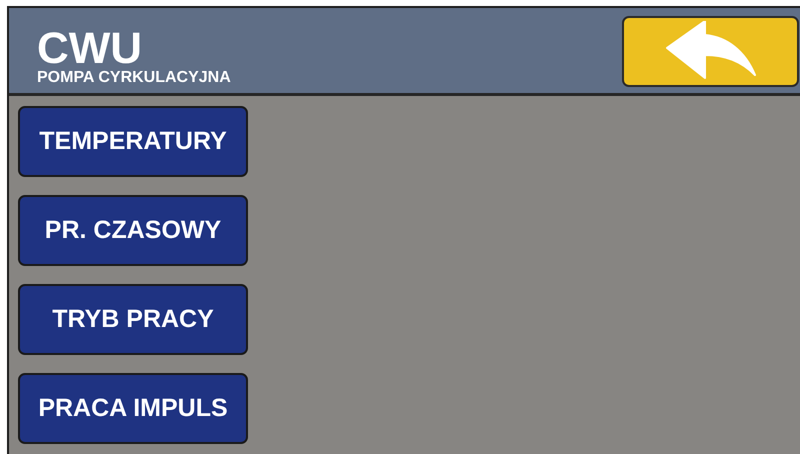 This screenshot has width=800, height=454. I want to click on back-button, so click(710, 51).